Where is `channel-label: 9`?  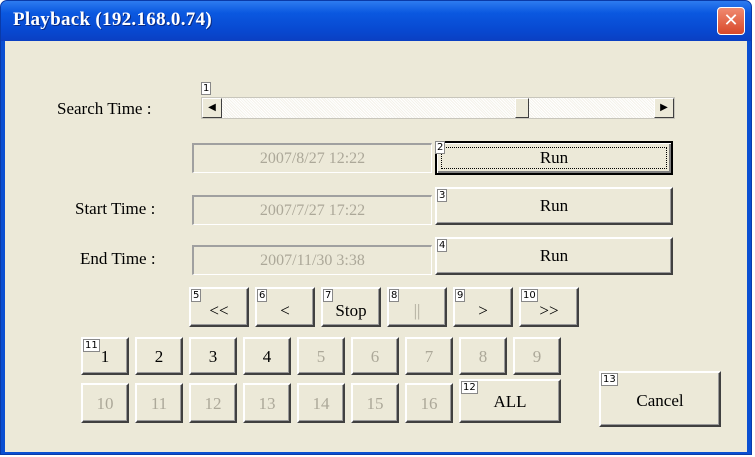 channel-label: 9 is located at coordinates (537, 356).